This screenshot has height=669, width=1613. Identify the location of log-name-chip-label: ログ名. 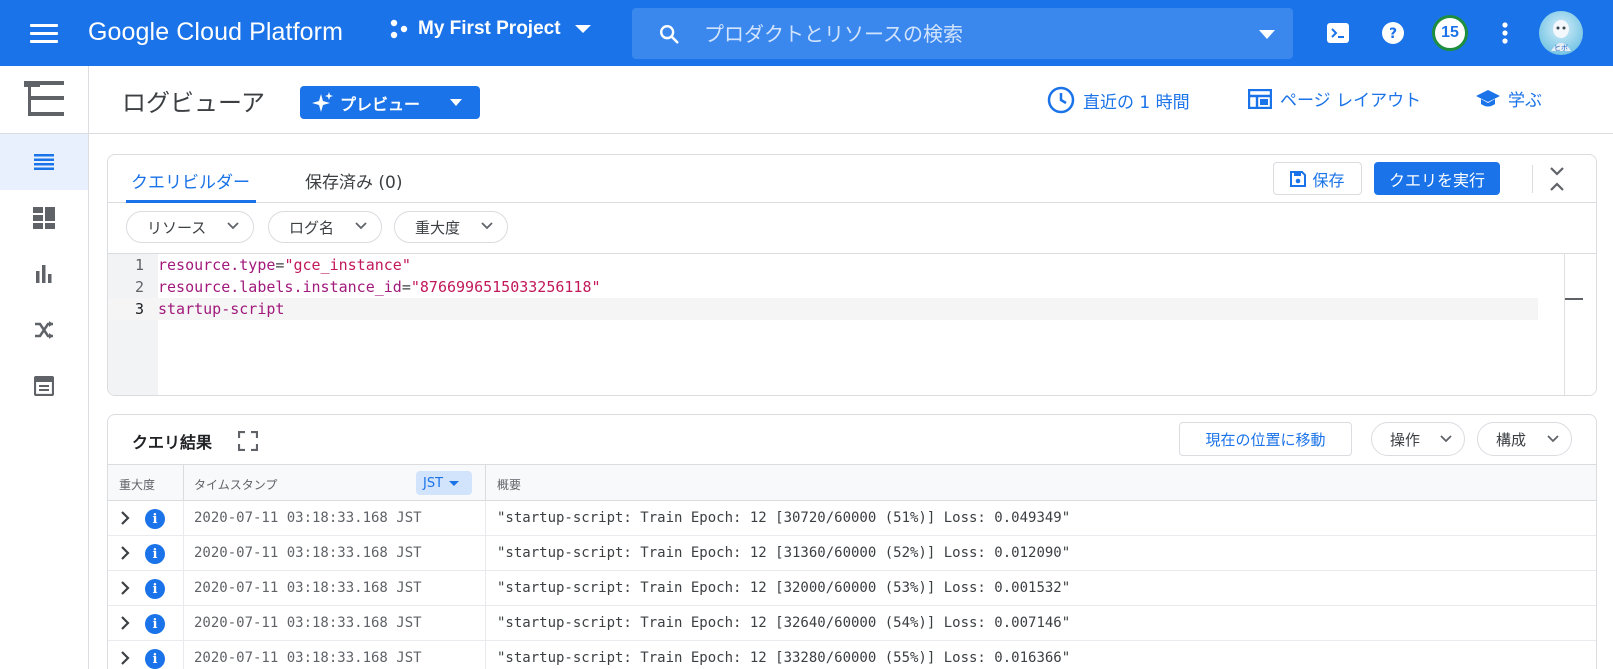
(312, 227).